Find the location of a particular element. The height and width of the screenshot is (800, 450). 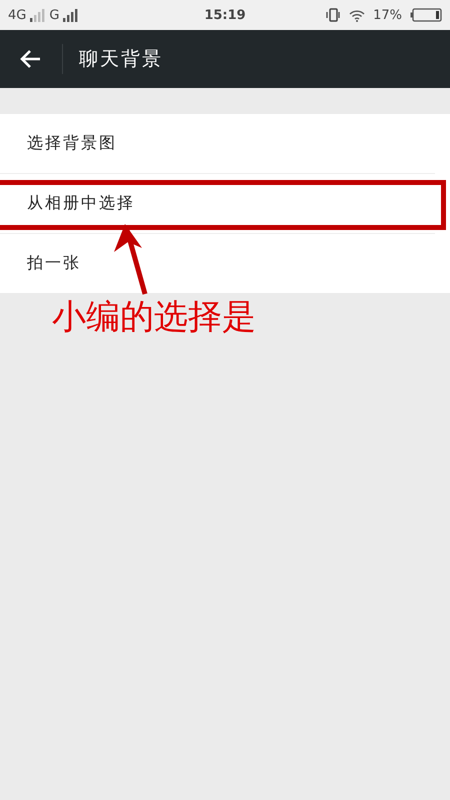

menu-option: 选择背景图 is located at coordinates (72, 143).